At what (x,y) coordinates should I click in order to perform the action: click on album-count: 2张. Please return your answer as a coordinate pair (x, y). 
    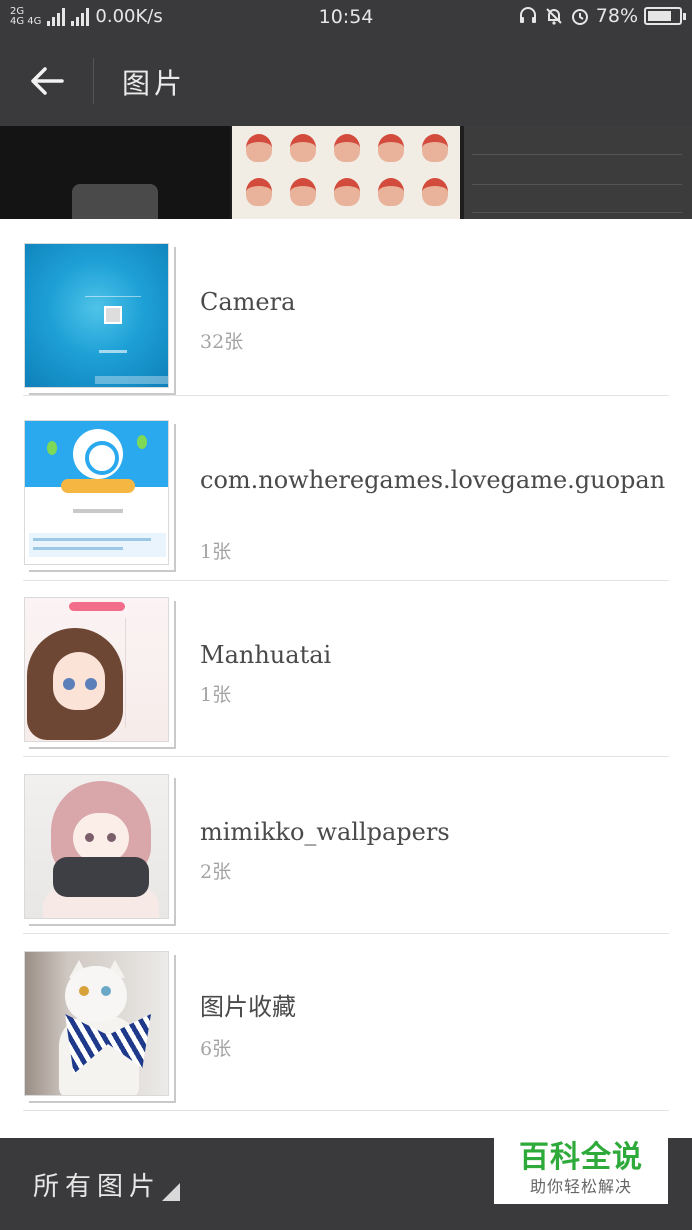
    Looking at the image, I should click on (216, 872).